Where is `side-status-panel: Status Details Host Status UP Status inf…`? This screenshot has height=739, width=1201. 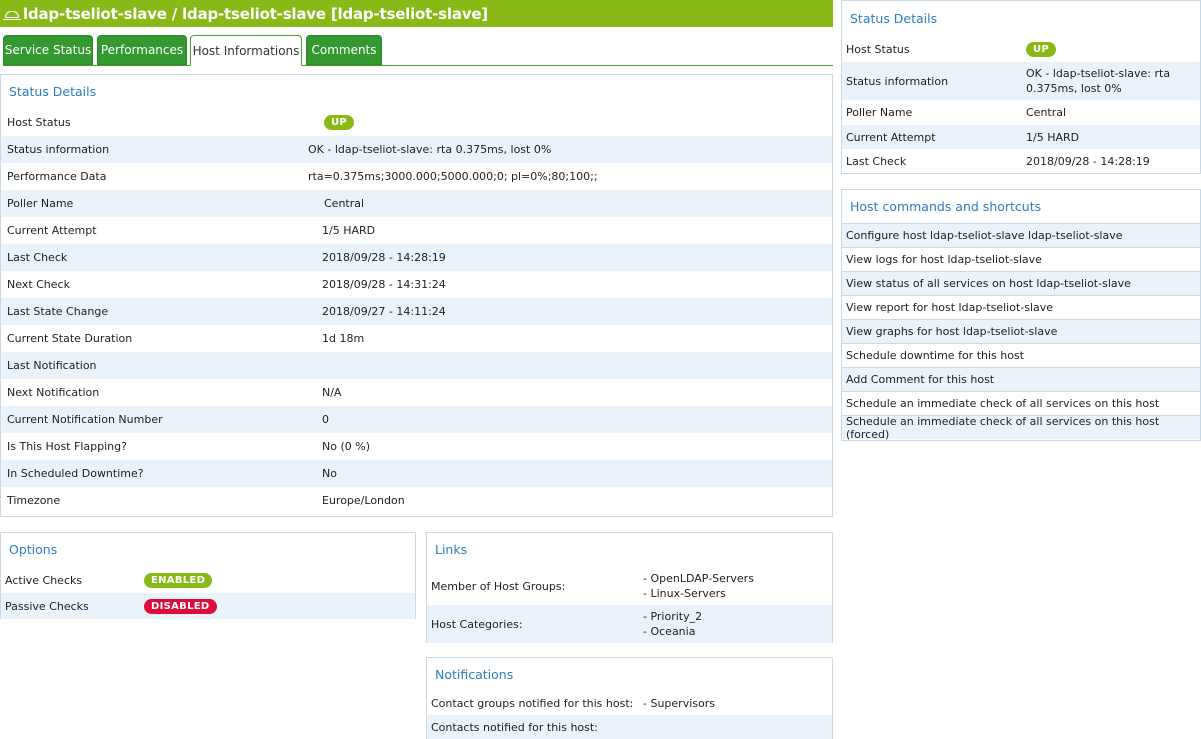 side-status-panel: Status Details Host Status UP Status inf… is located at coordinates (1021, 87).